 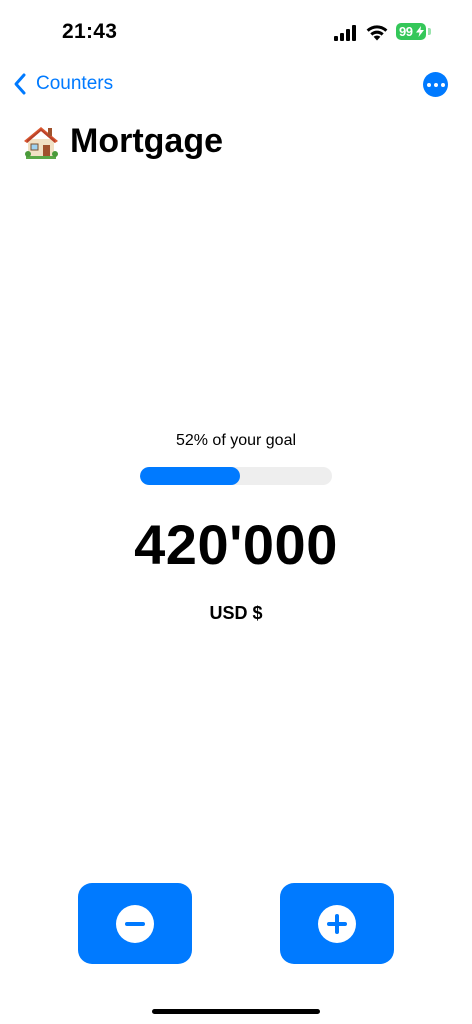 I want to click on back-button-label: Counters, so click(x=75, y=83).